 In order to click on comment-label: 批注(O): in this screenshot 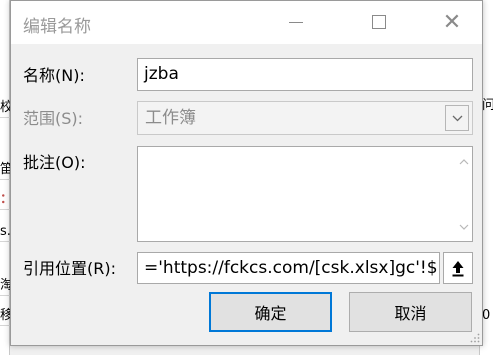, I will do `click(54, 162)`.